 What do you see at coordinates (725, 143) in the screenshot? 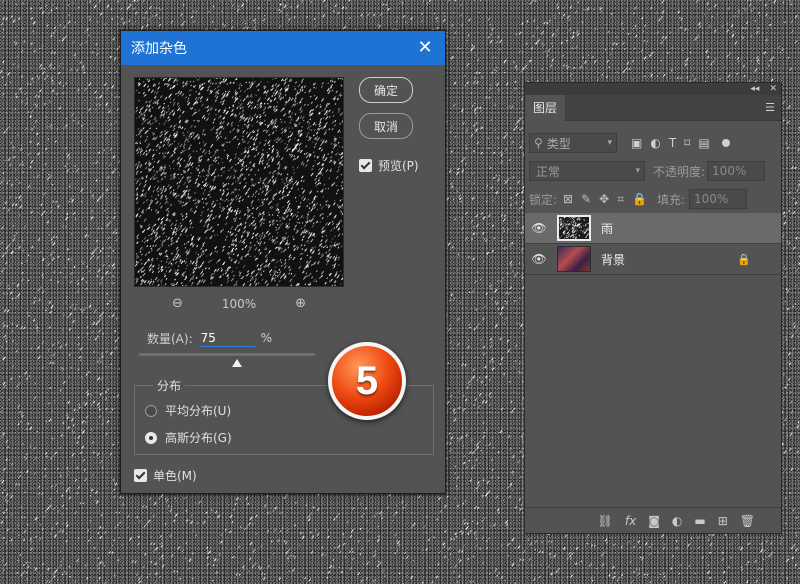
I see `filter-toggle-icon` at bounding box center [725, 143].